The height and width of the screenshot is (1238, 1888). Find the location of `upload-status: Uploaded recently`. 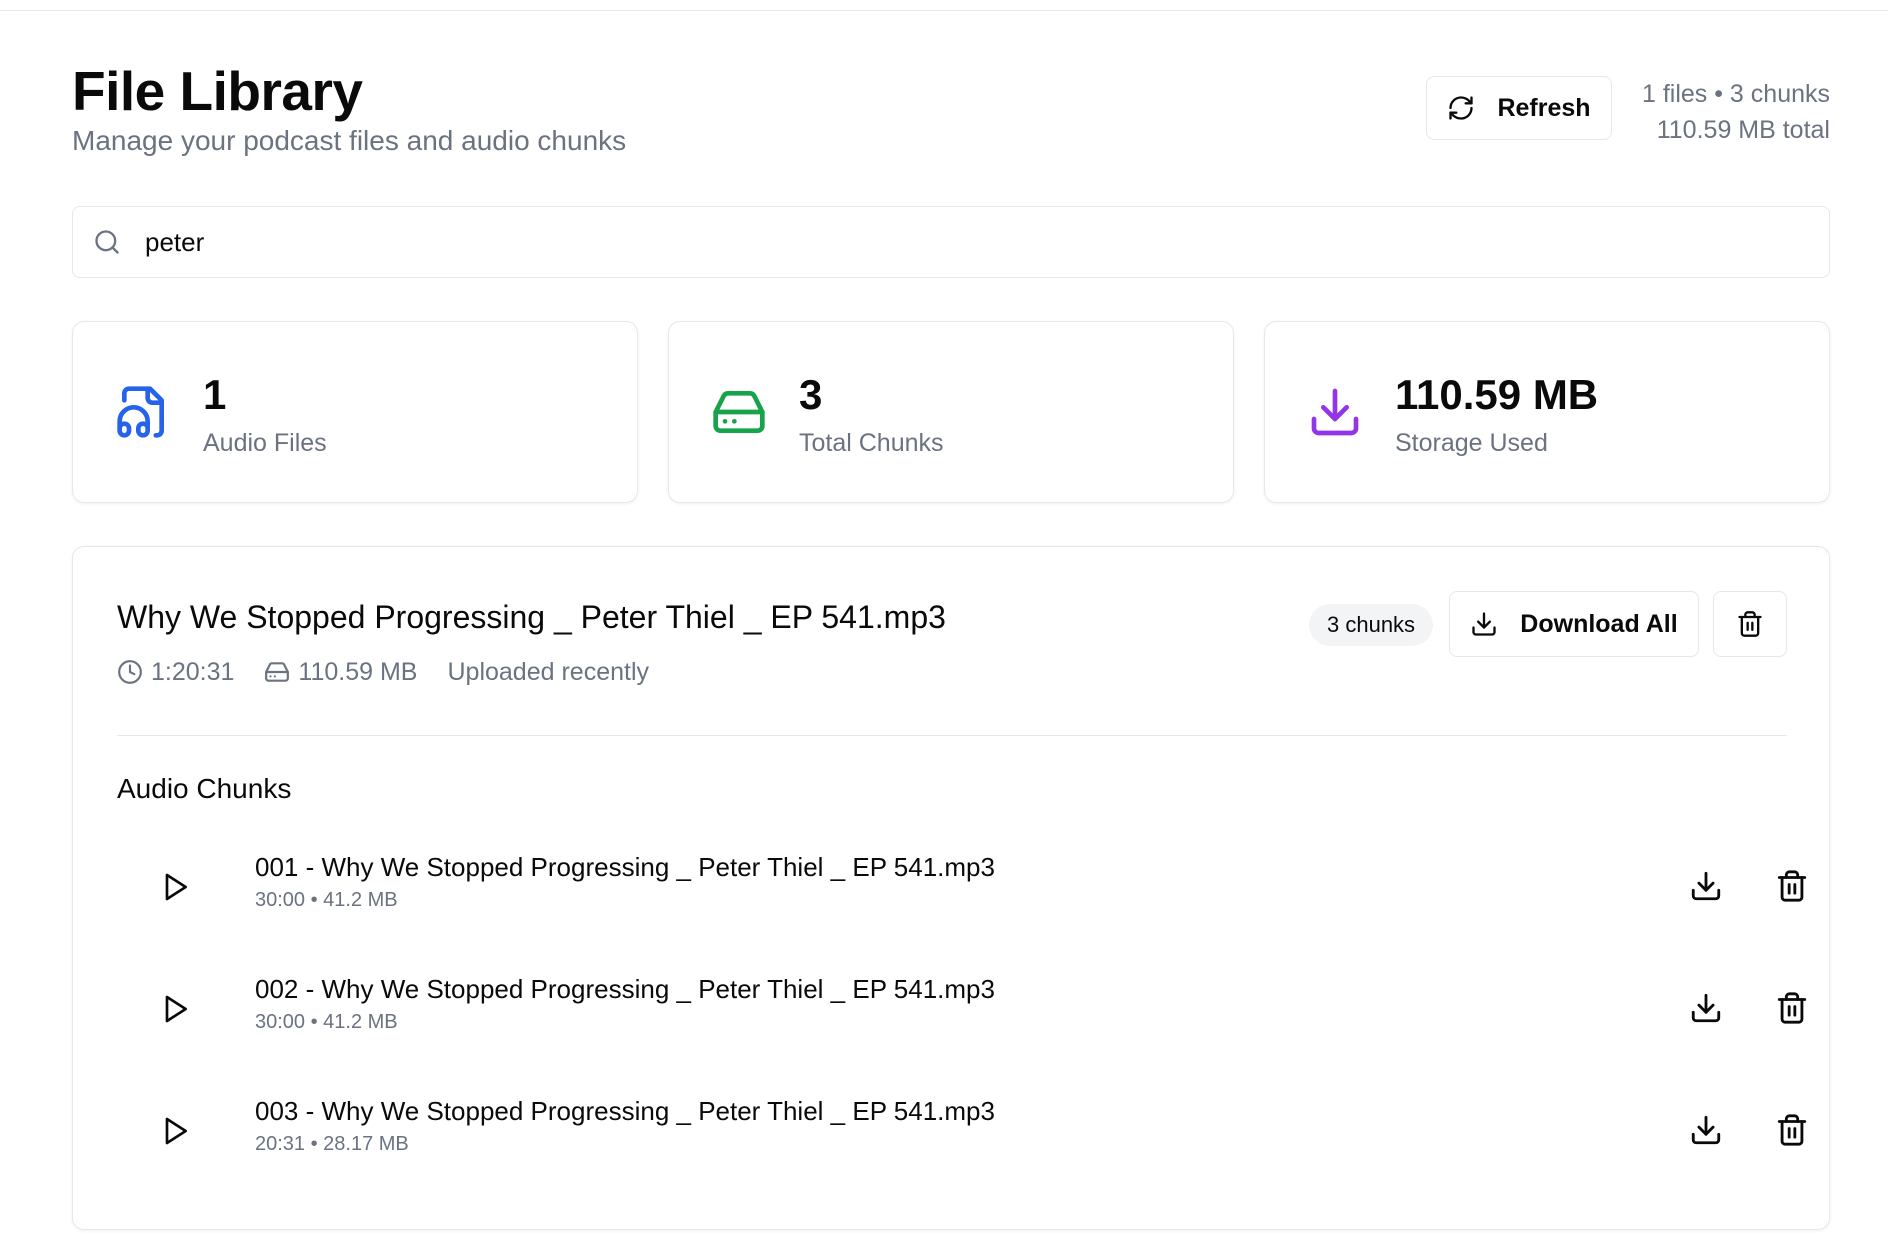

upload-status: Uploaded recently is located at coordinates (548, 672).